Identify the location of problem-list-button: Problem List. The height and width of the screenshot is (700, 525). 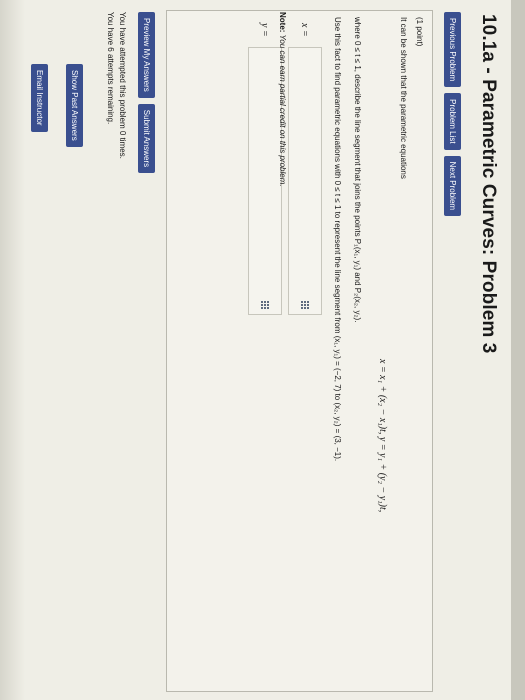
(452, 121).